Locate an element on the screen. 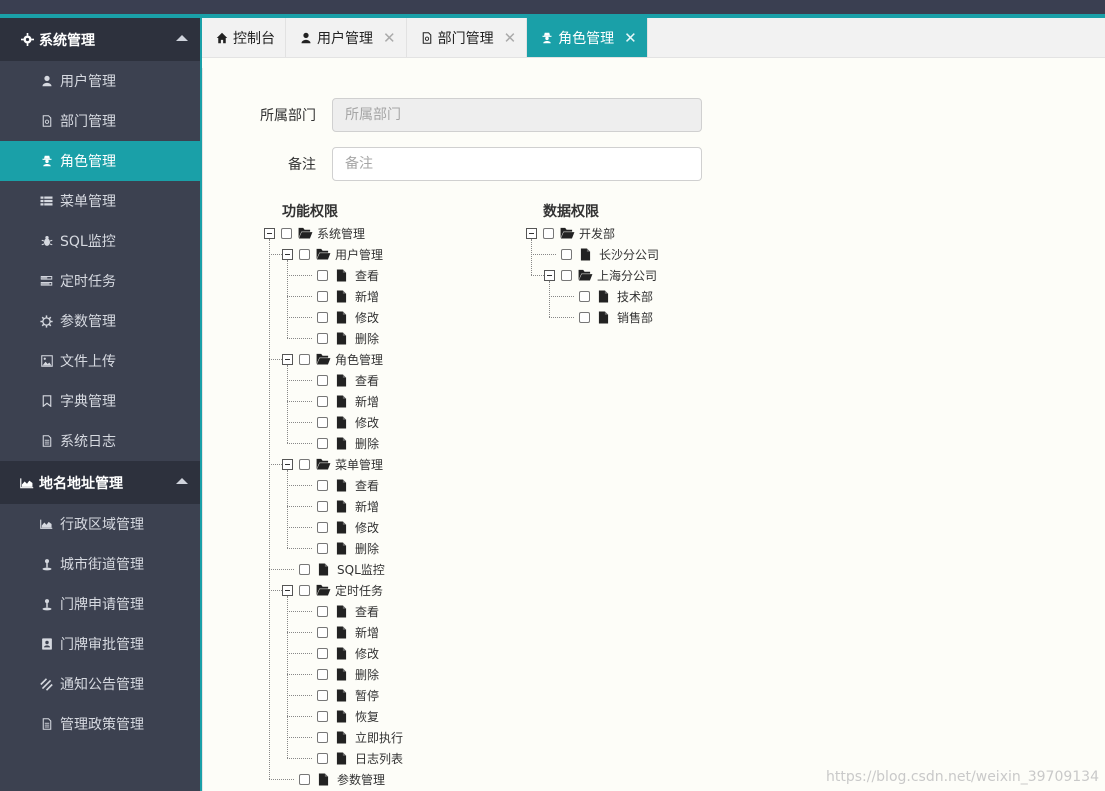  sidebar-item-1-0: 行政区域管理 is located at coordinates (100, 524).